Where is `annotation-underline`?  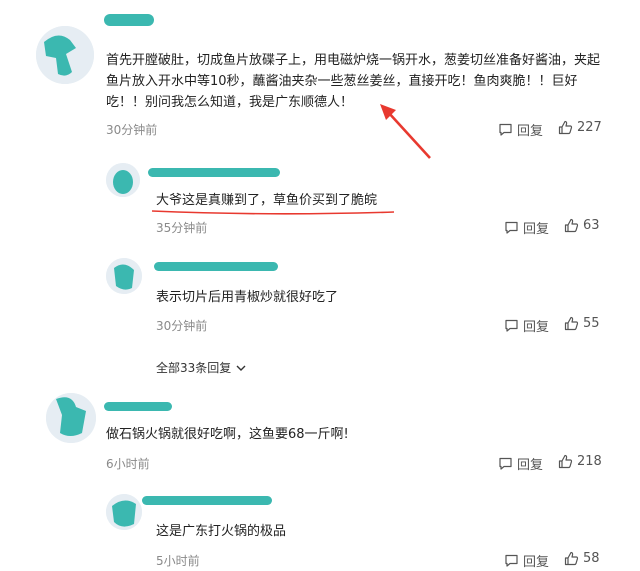
annotation-underline is located at coordinates (273, 212).